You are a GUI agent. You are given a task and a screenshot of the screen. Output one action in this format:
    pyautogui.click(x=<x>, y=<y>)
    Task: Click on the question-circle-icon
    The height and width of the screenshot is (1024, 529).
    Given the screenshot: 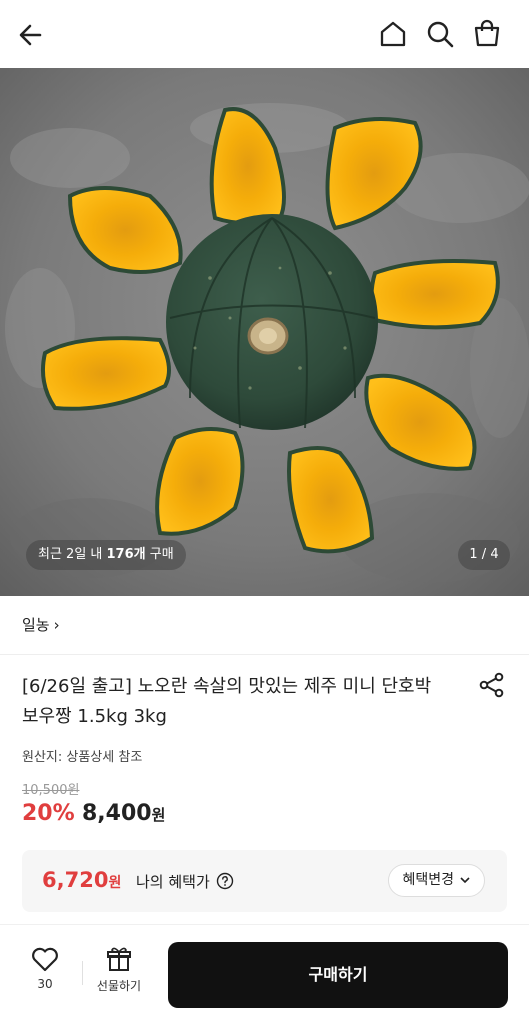 What is the action you would take?
    pyautogui.click(x=225, y=881)
    